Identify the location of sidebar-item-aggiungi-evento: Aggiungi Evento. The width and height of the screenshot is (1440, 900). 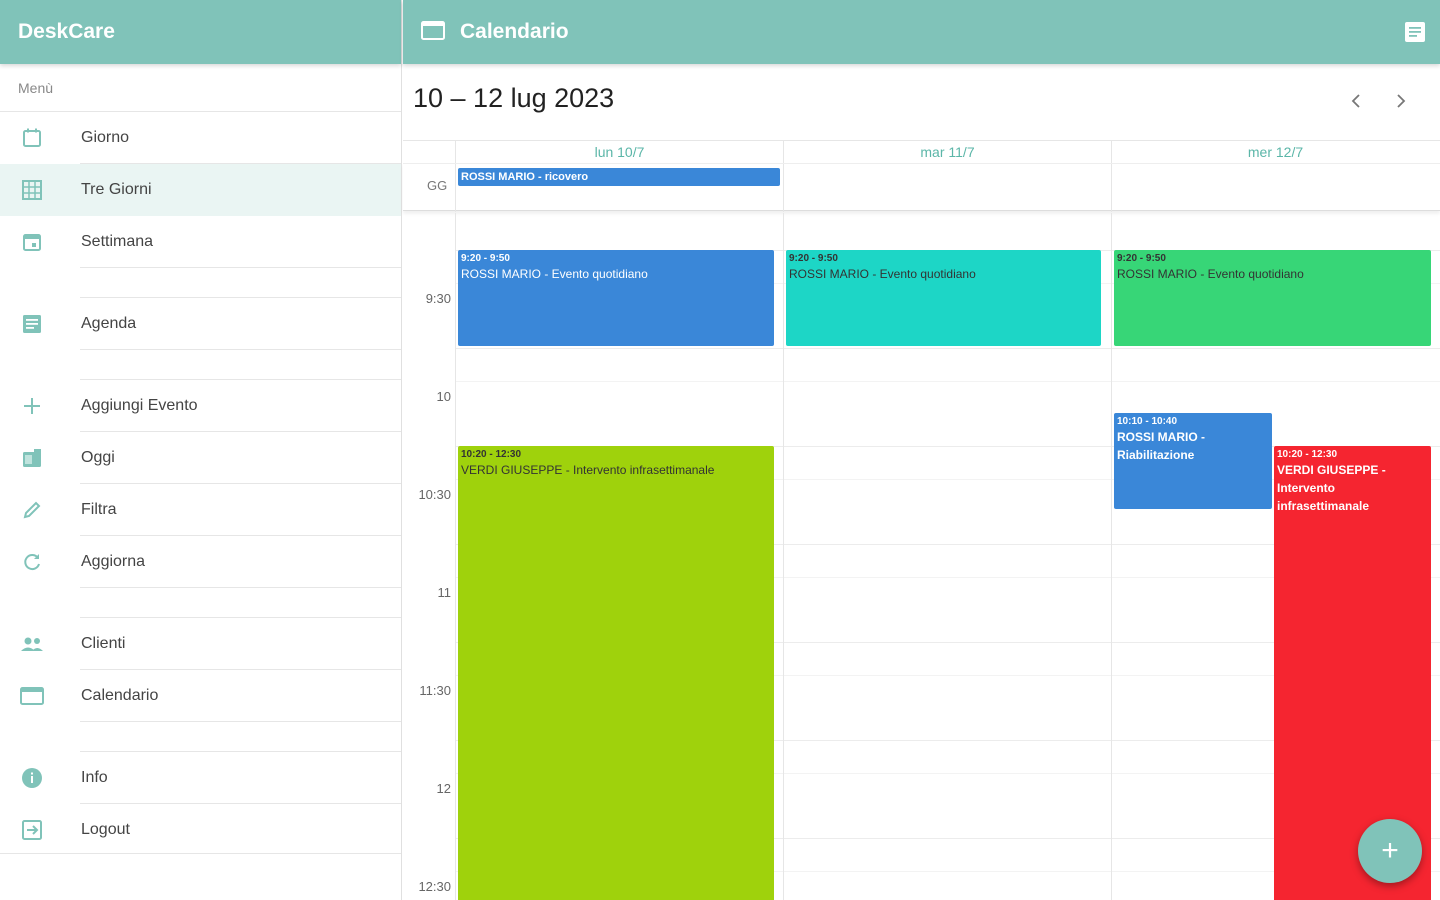
(200, 406).